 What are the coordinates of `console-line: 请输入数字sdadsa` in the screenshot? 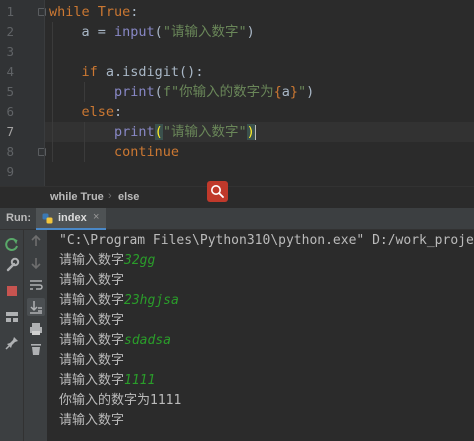 It's located at (115, 341).